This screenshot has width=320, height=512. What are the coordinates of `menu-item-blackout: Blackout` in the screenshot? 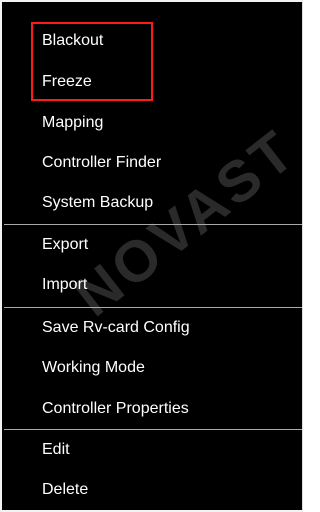 It's located at (152, 41).